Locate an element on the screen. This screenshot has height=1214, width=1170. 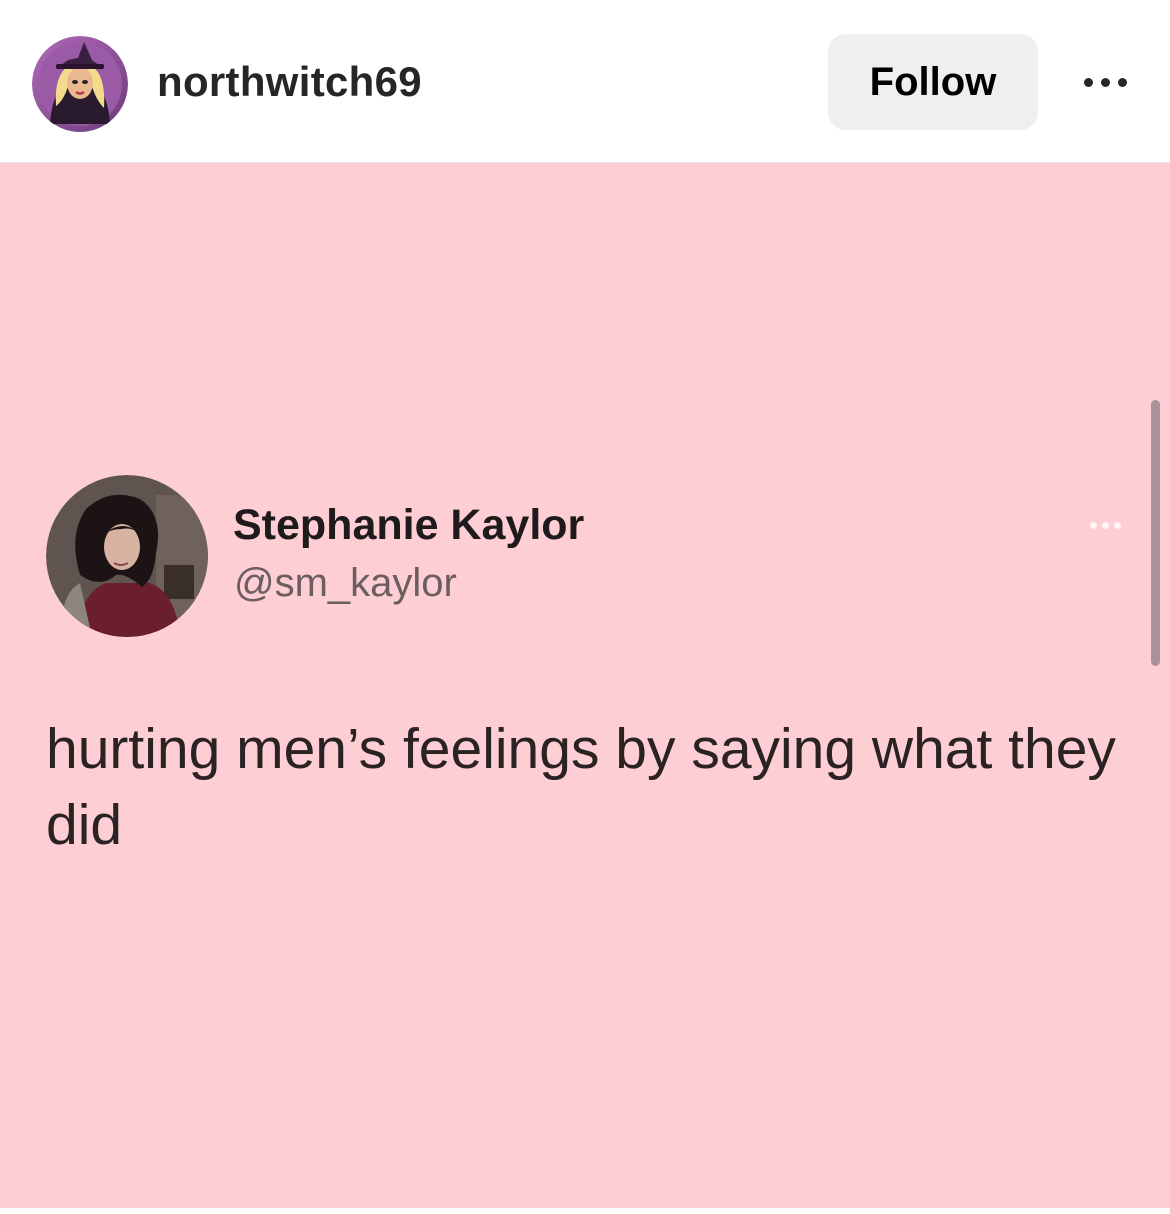
post-header: northwitch69 Follow is located at coordinates (585, 81).